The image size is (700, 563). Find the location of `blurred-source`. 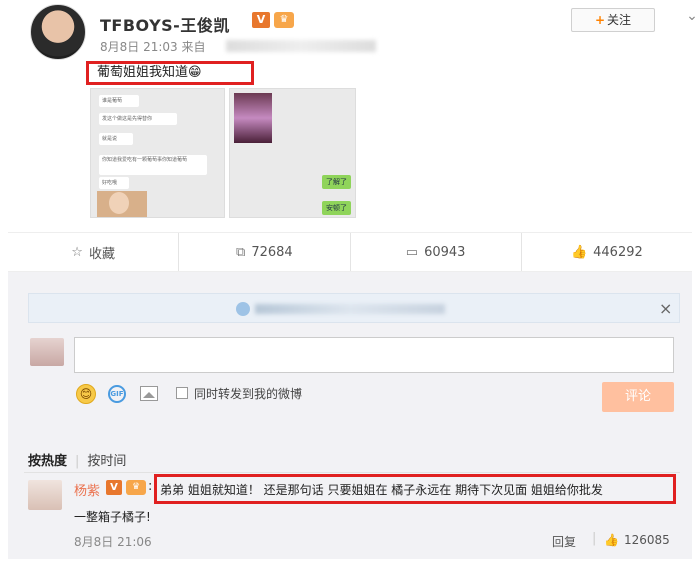

blurred-source is located at coordinates (301, 46).